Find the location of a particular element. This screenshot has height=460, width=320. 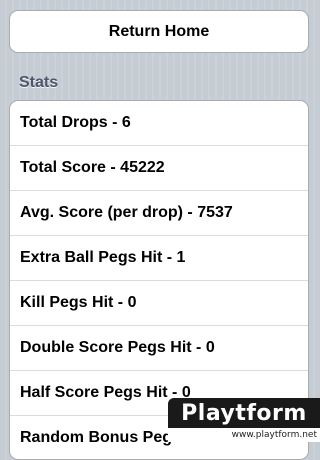

stat-row-extra-ball-pegs: Extra Ball Pegs Hit - 1 is located at coordinates (159, 258).